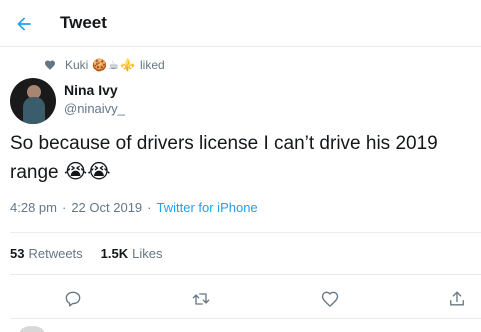 The image size is (481, 332). Describe the element at coordinates (147, 253) in the screenshot. I see `likes-label: Likes` at that location.